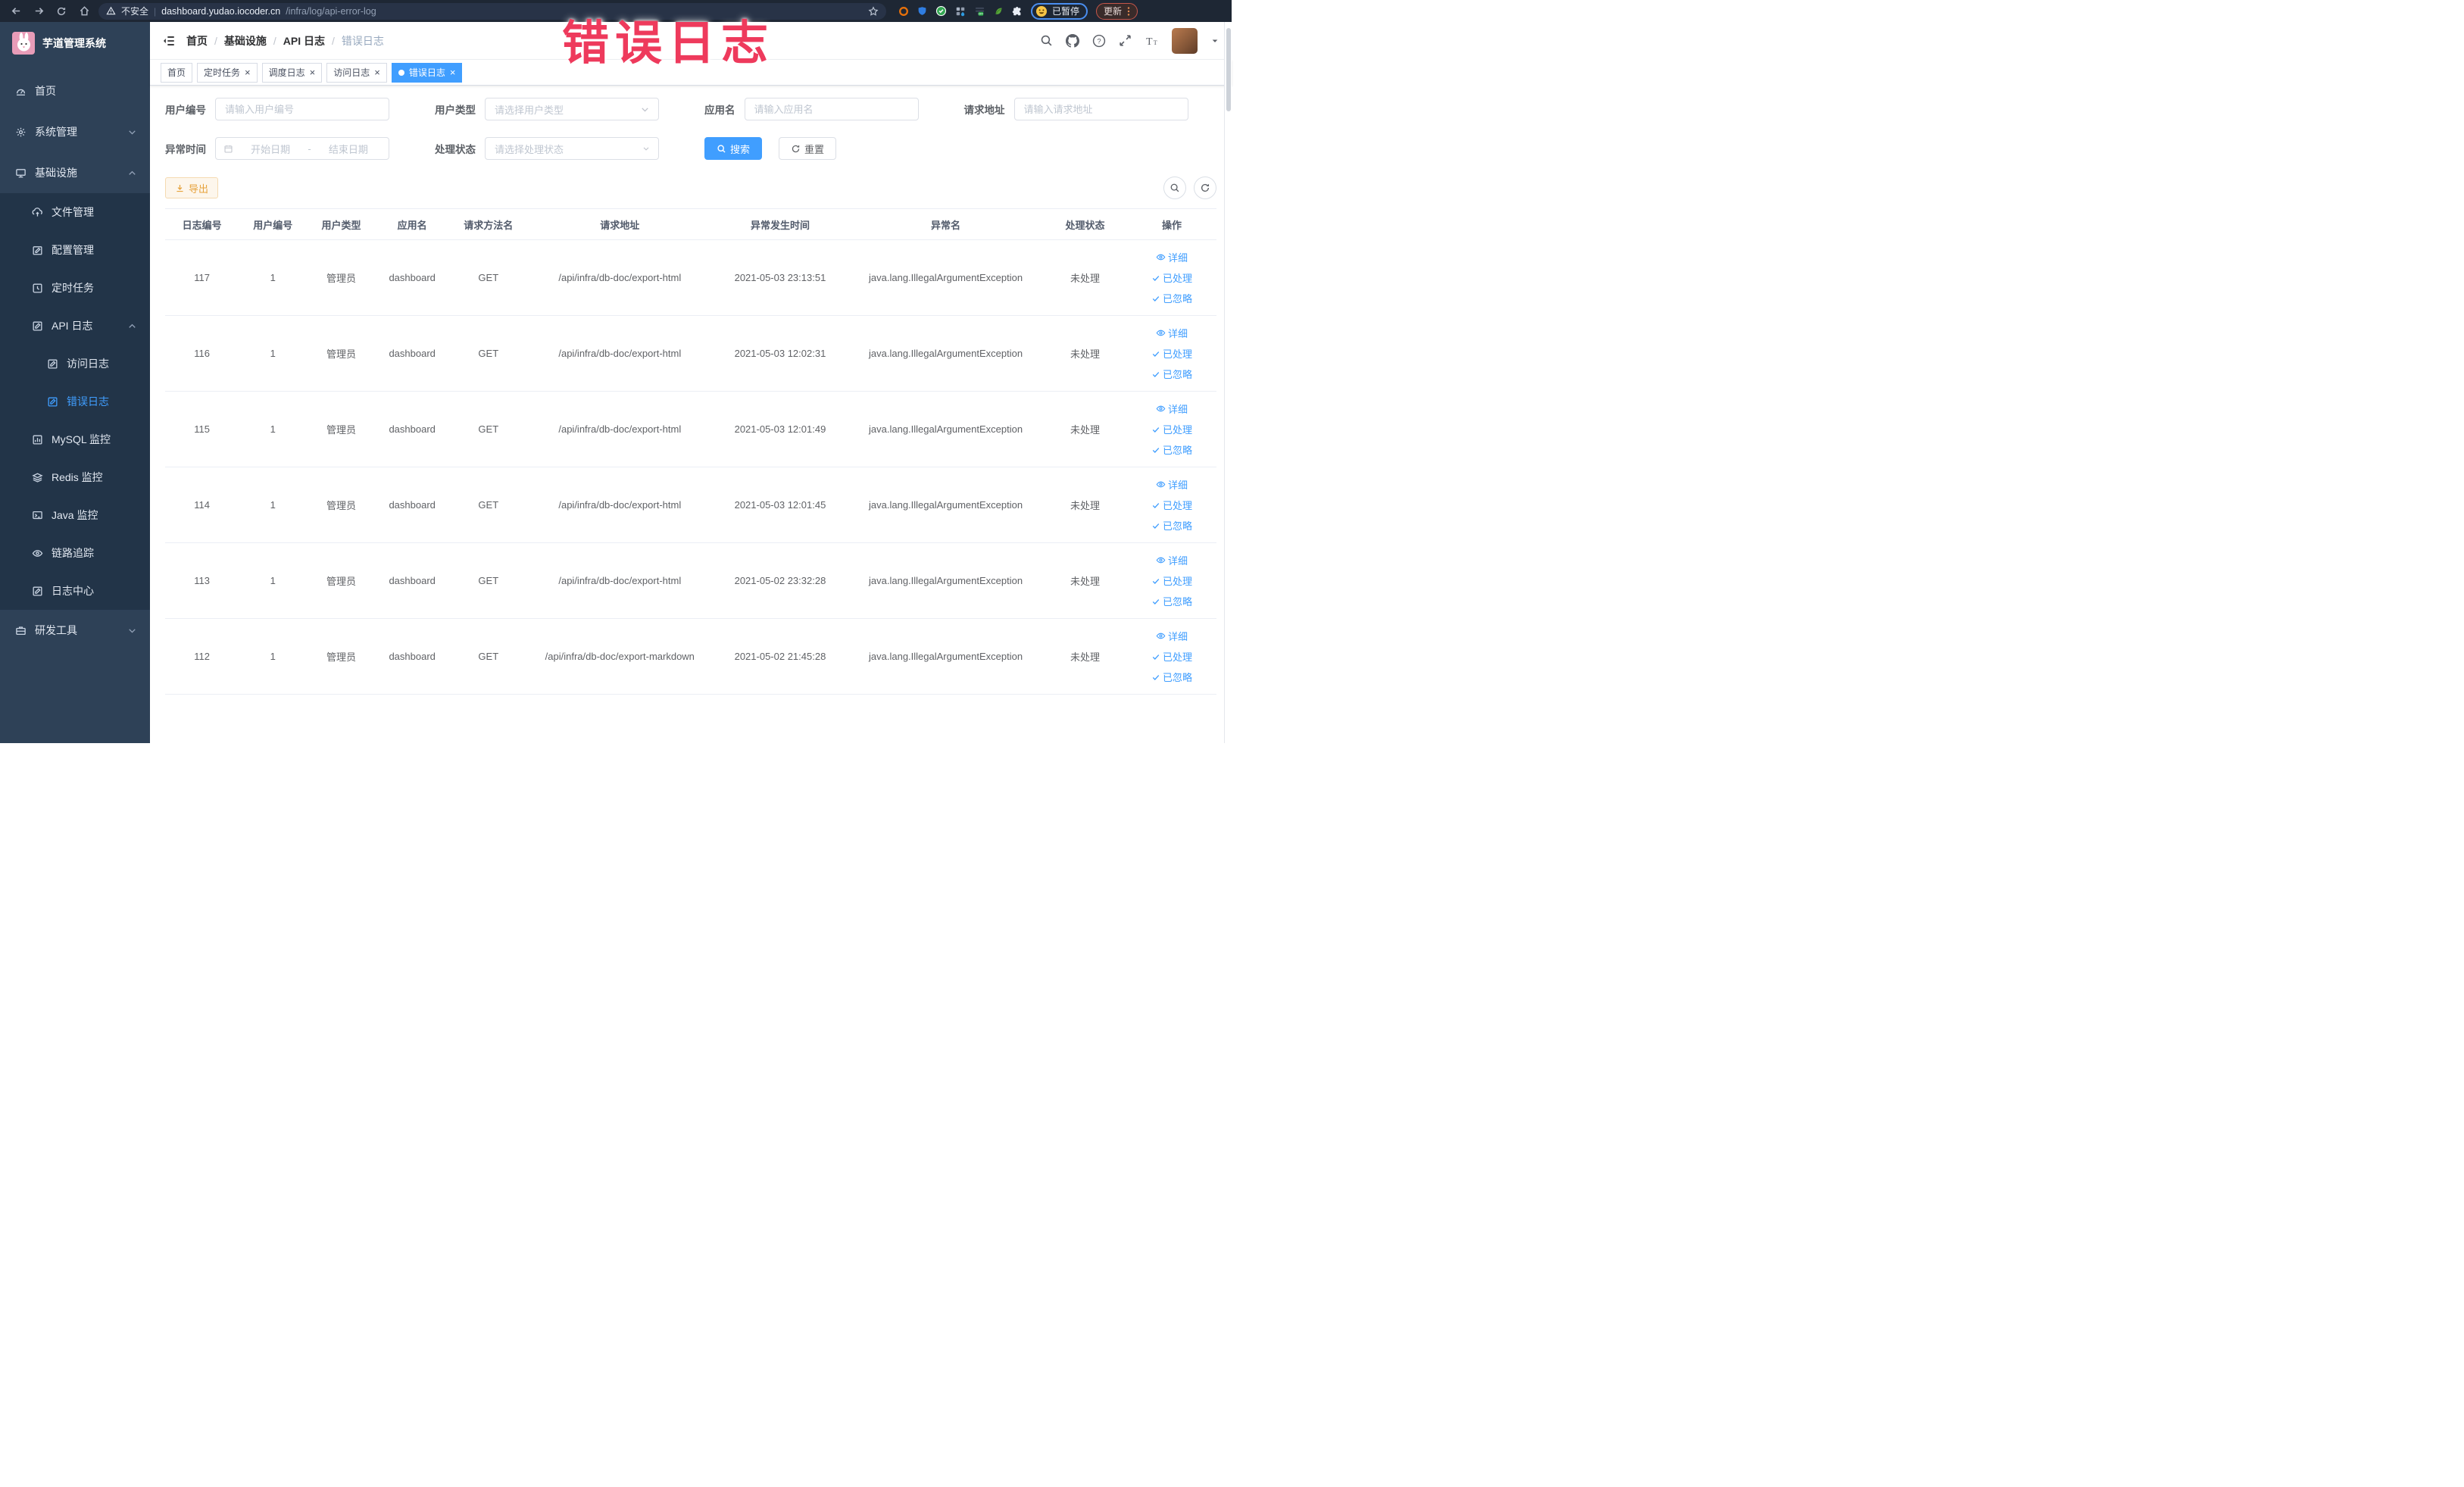  What do you see at coordinates (75, 212) in the screenshot?
I see `sidebar-item-file: 文件管理` at bounding box center [75, 212].